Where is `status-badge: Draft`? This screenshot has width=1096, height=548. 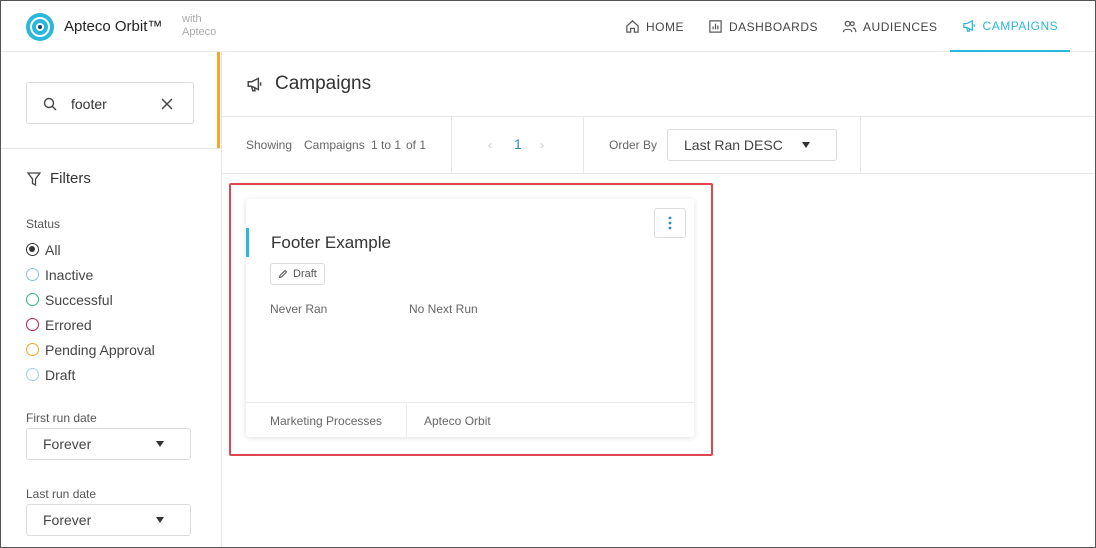 status-badge: Draft is located at coordinates (297, 274).